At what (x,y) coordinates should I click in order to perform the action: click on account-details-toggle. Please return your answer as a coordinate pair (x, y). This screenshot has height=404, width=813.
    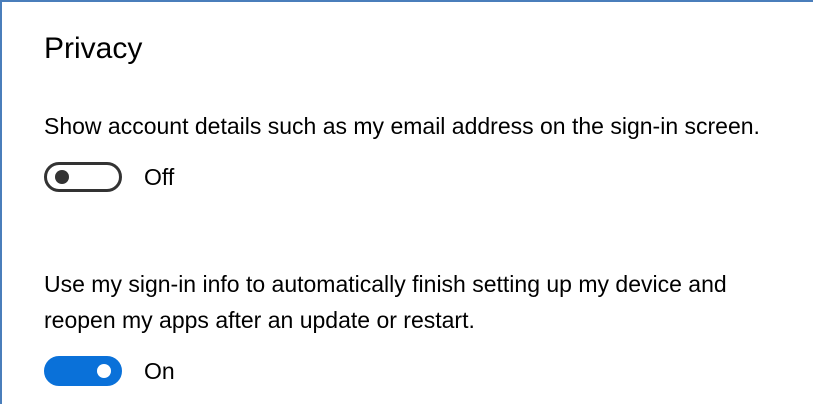
    Looking at the image, I should click on (83, 177).